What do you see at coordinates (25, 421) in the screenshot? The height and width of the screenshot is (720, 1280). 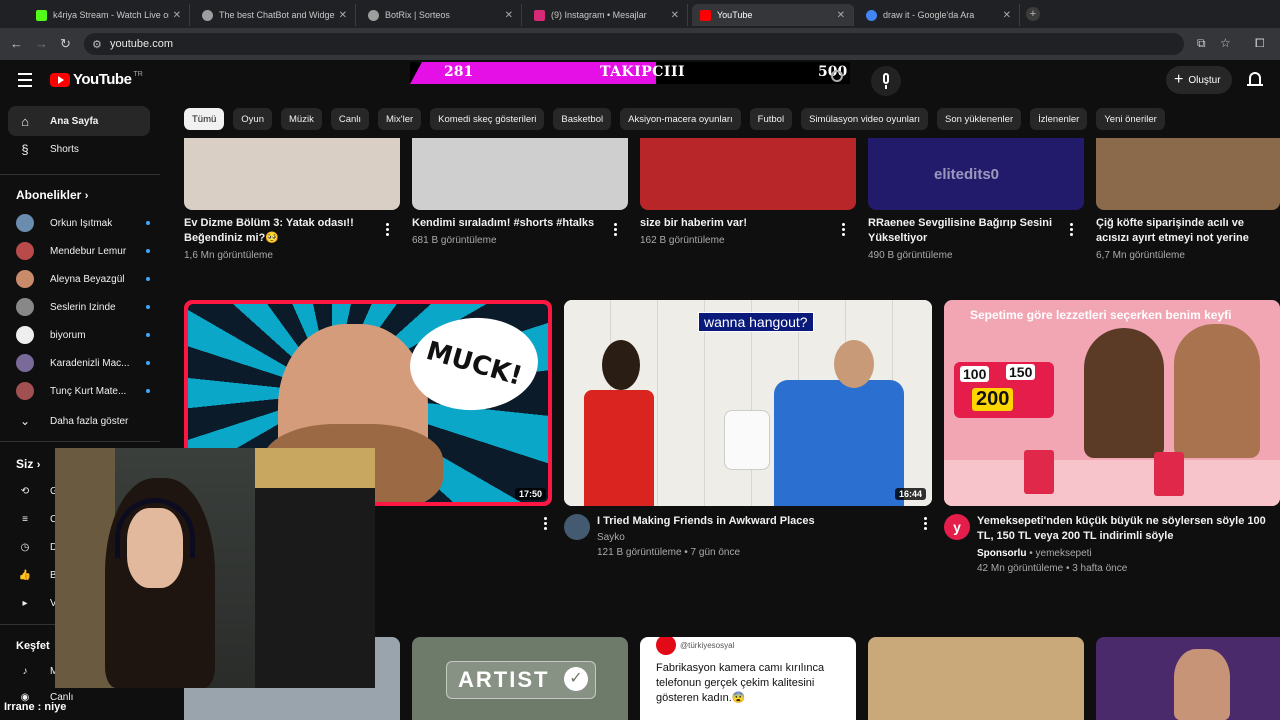 I see `chevron-down-icon: ⌄` at bounding box center [25, 421].